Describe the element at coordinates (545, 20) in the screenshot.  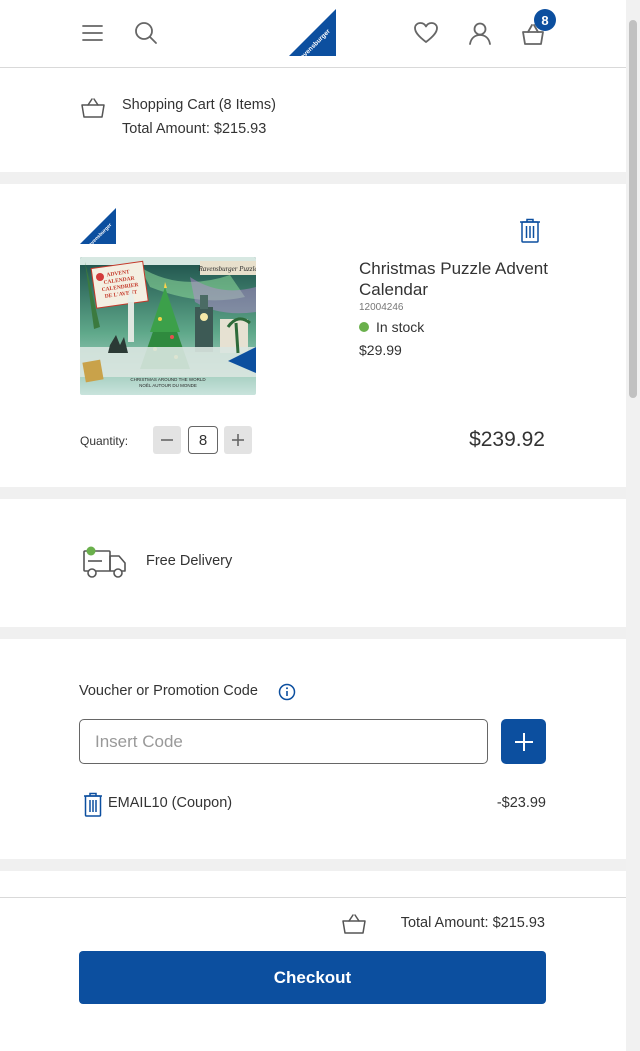
I see `cart-count-badge: 8` at that location.